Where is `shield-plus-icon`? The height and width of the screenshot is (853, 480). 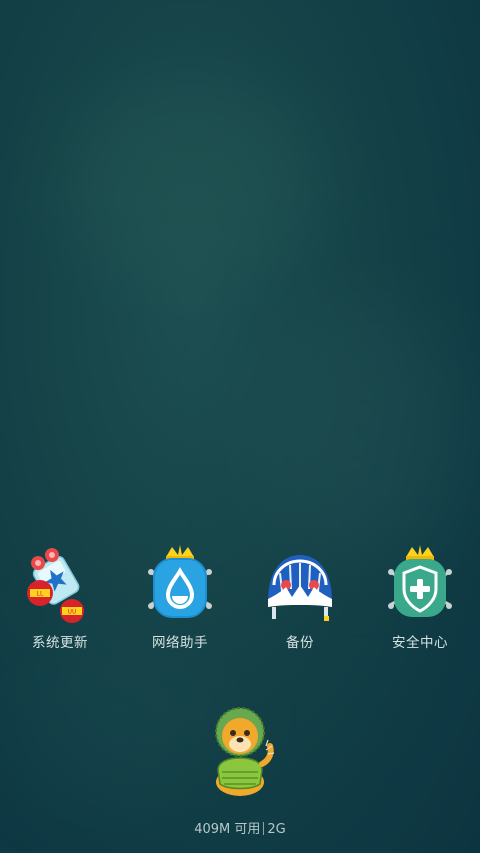 shield-plus-icon is located at coordinates (420, 581).